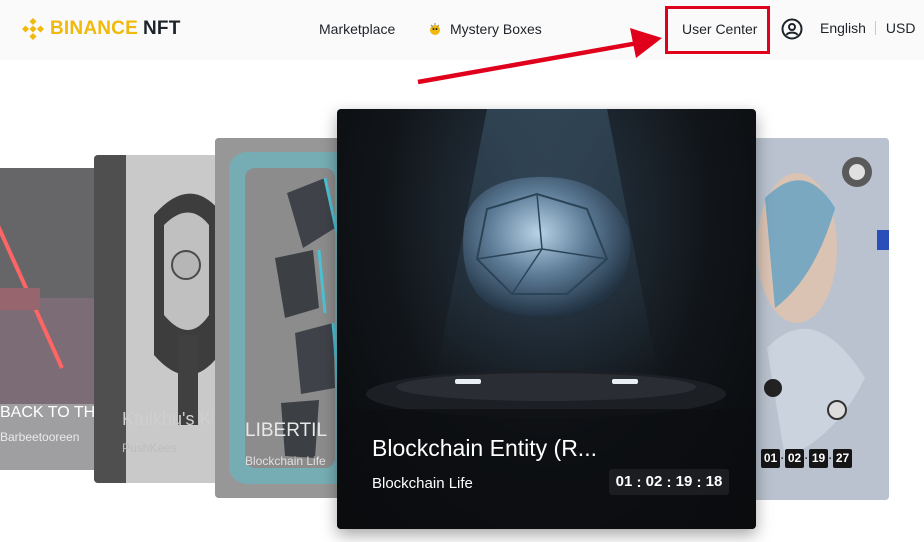  Describe the element at coordinates (161, 28) in the screenshot. I see `logo-product: NFT` at that location.